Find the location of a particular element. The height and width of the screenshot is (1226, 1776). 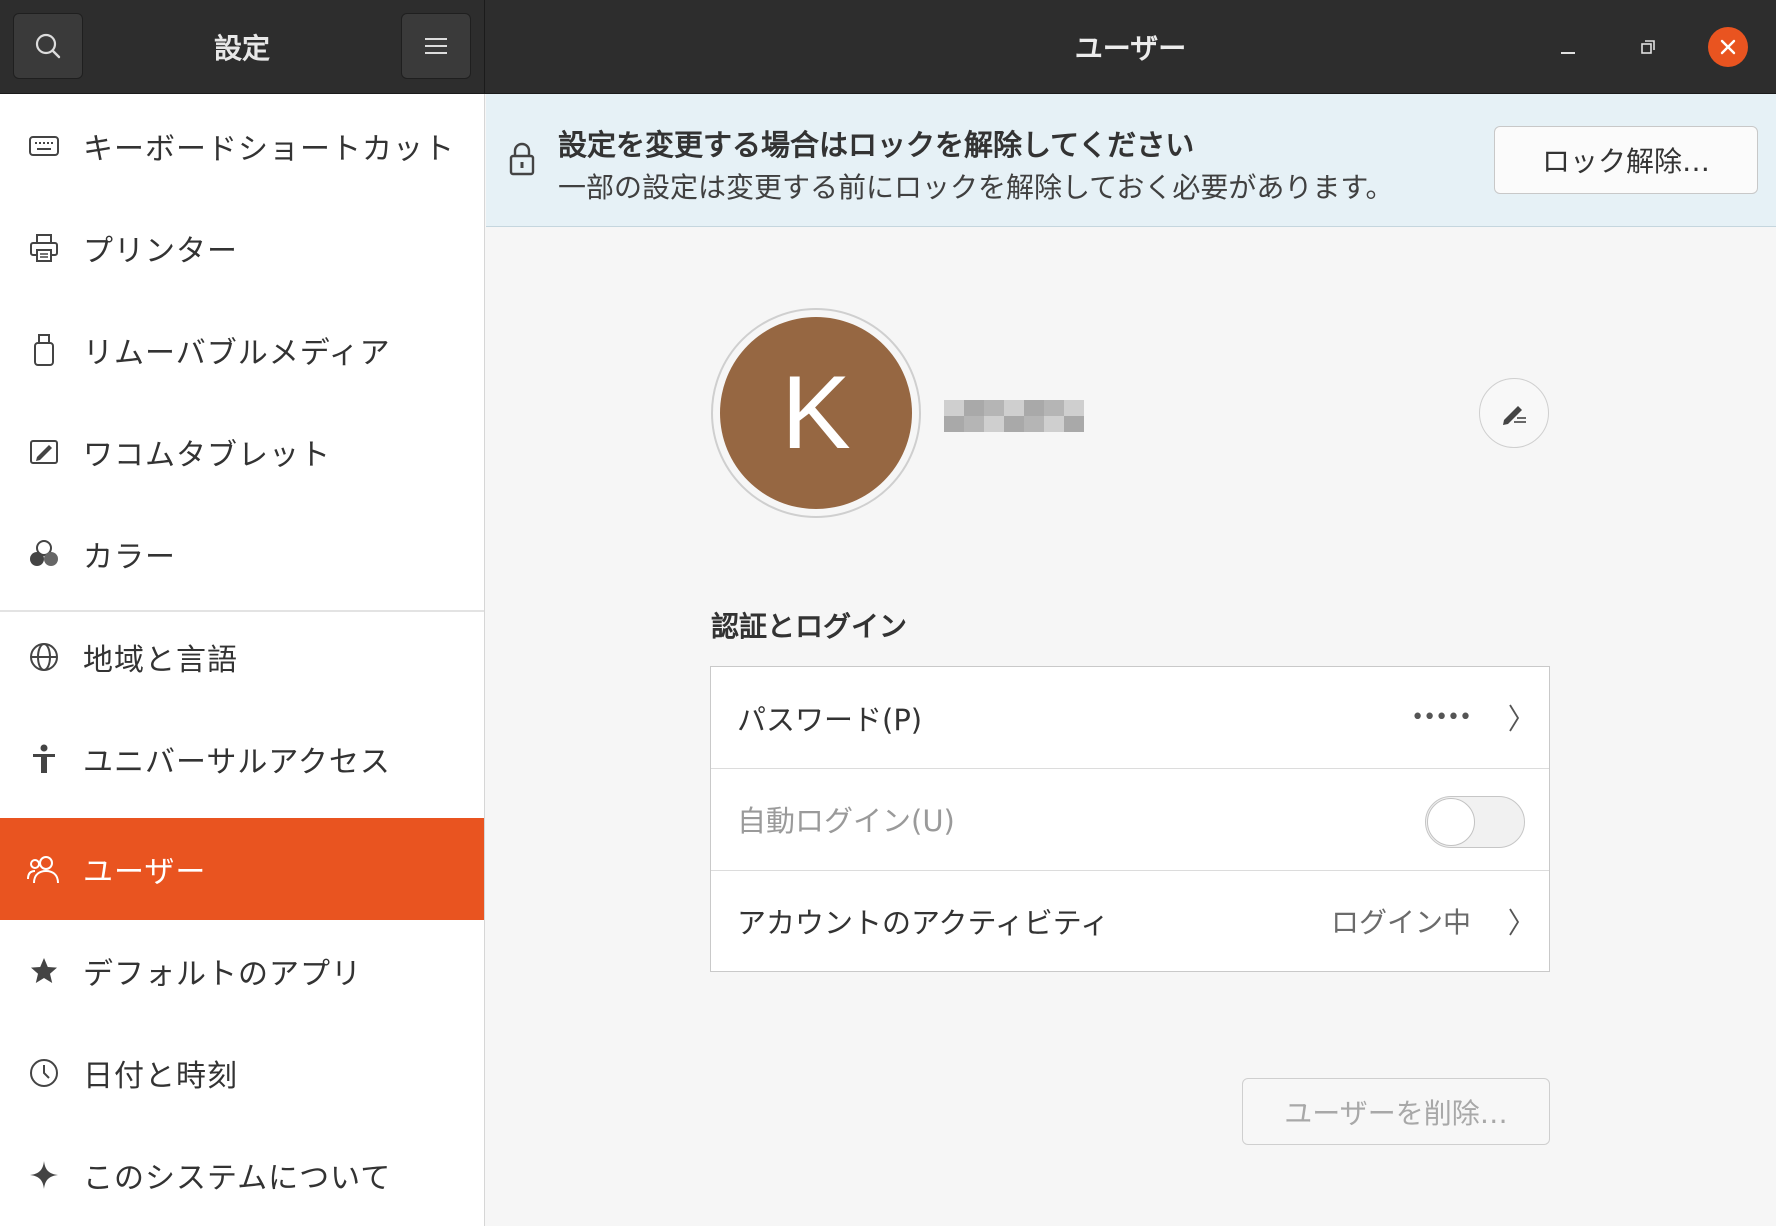

infobar-title: 設定を変更する場合はロックを解除してください is located at coordinates (876, 145).